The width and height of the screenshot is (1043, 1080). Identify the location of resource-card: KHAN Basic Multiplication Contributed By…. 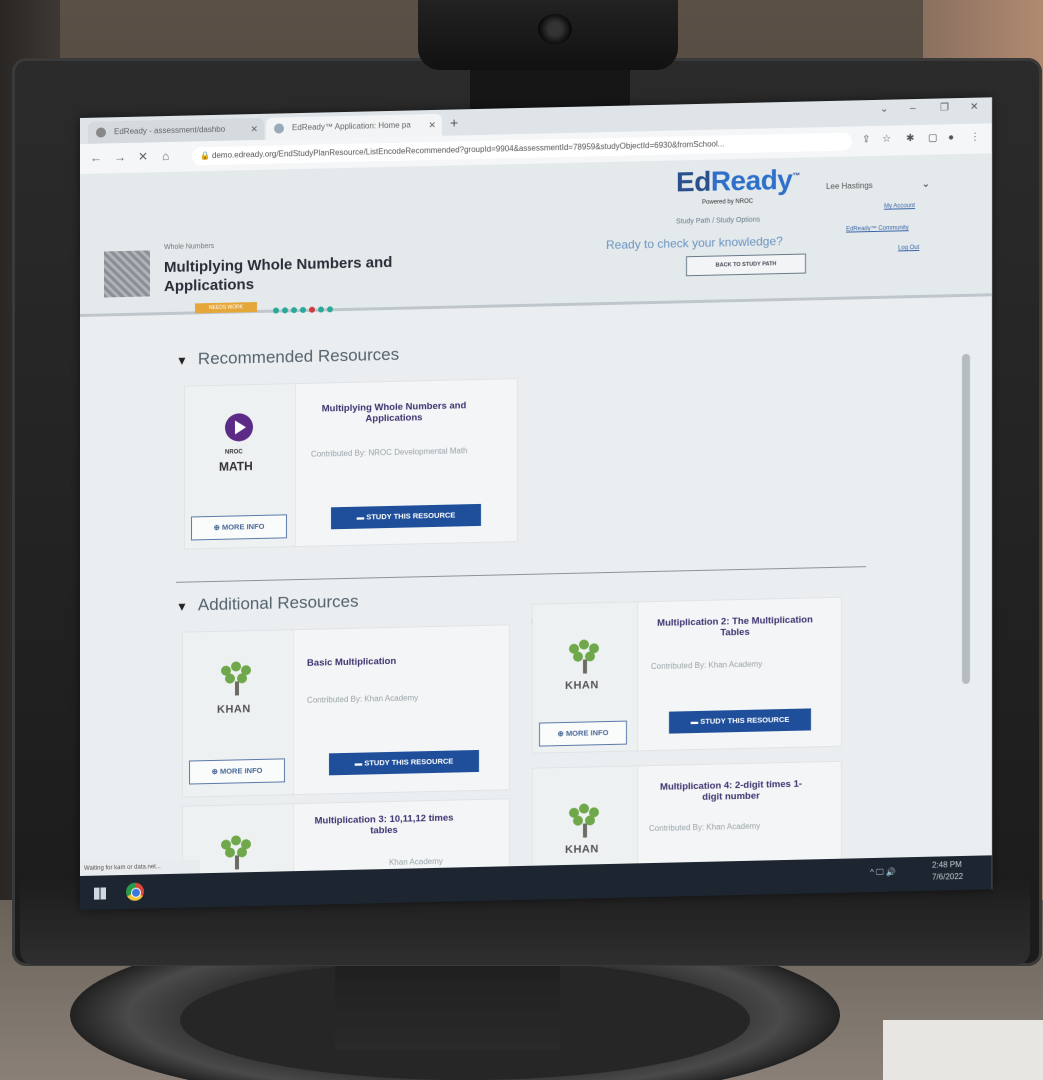
(346, 711).